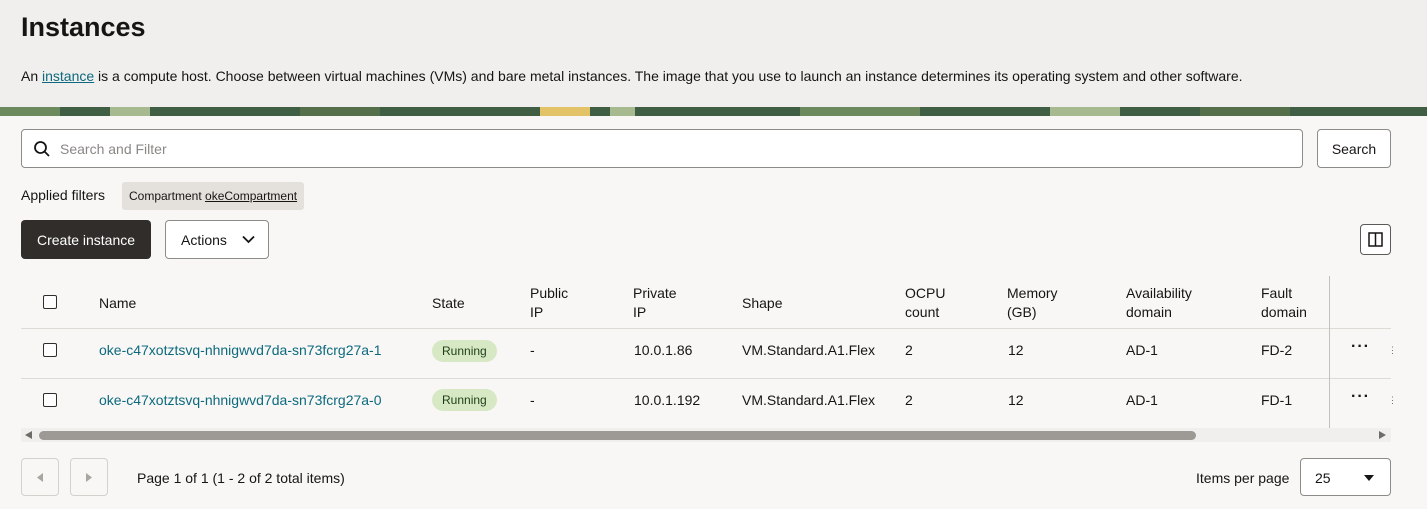 Image resolution: width=1427 pixels, height=509 pixels. What do you see at coordinates (667, 400) in the screenshot?
I see `private-ip-cell: 10.0.1.192` at bounding box center [667, 400].